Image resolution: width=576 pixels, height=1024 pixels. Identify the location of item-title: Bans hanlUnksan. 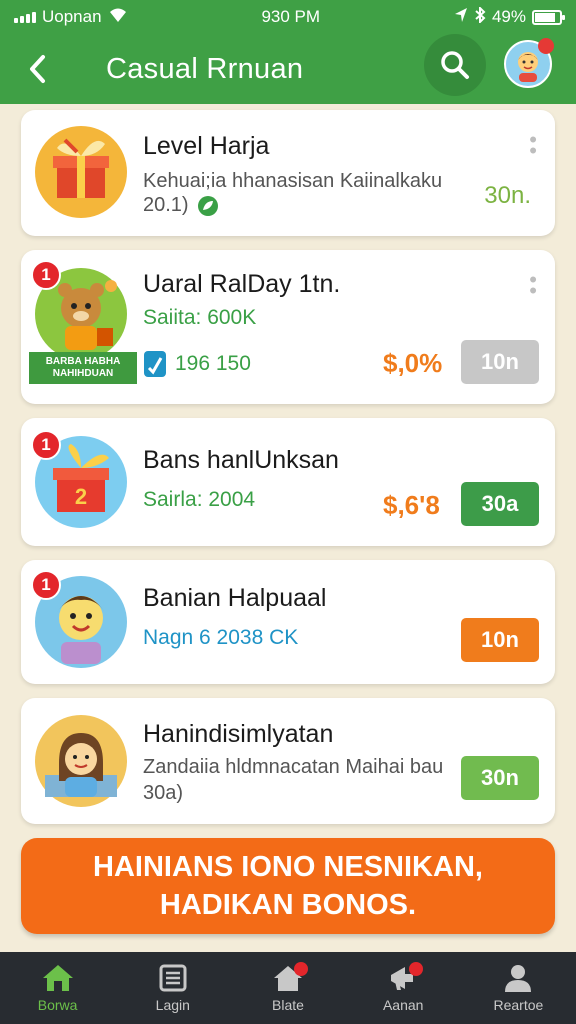
(241, 460).